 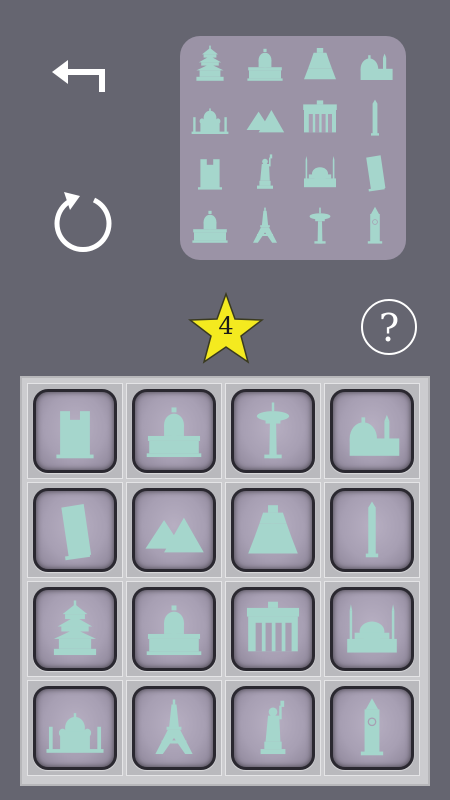 I want to click on score-star: 4, so click(x=226, y=327).